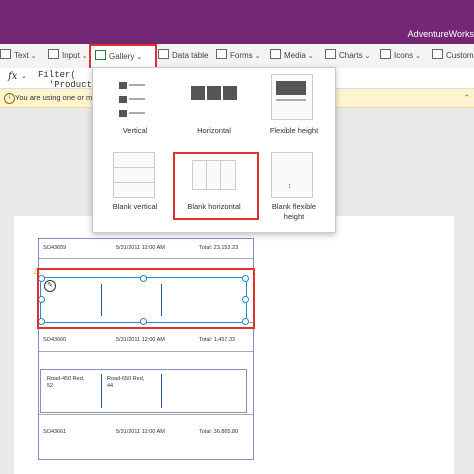  I want to click on title-bar: AdventureWorks, so click(237, 22).